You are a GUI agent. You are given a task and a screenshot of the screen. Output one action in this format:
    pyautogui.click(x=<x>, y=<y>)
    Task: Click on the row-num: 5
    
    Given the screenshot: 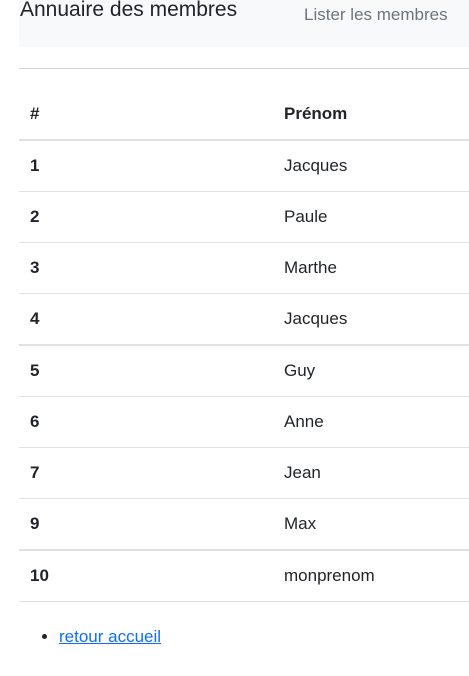 What is the action you would take?
    pyautogui.click(x=146, y=370)
    